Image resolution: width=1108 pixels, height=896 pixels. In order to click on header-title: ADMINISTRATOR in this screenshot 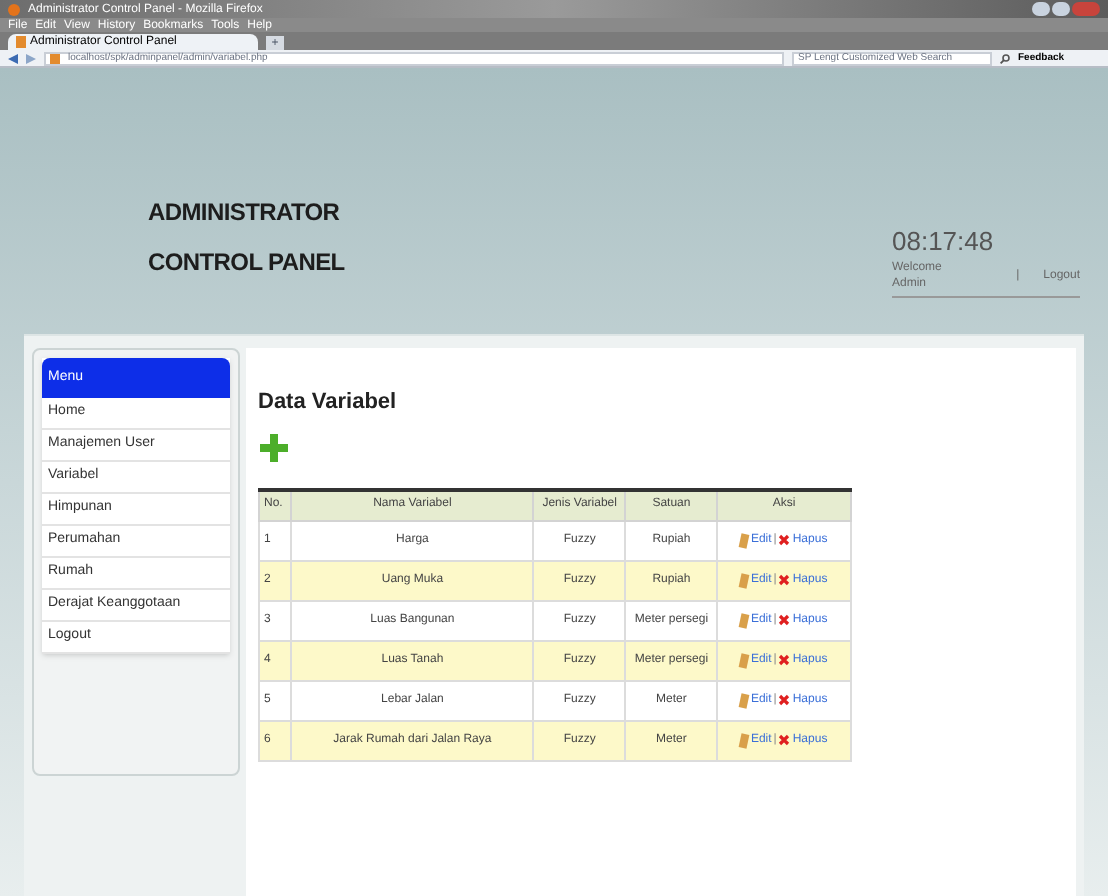, I will do `click(245, 212)`.